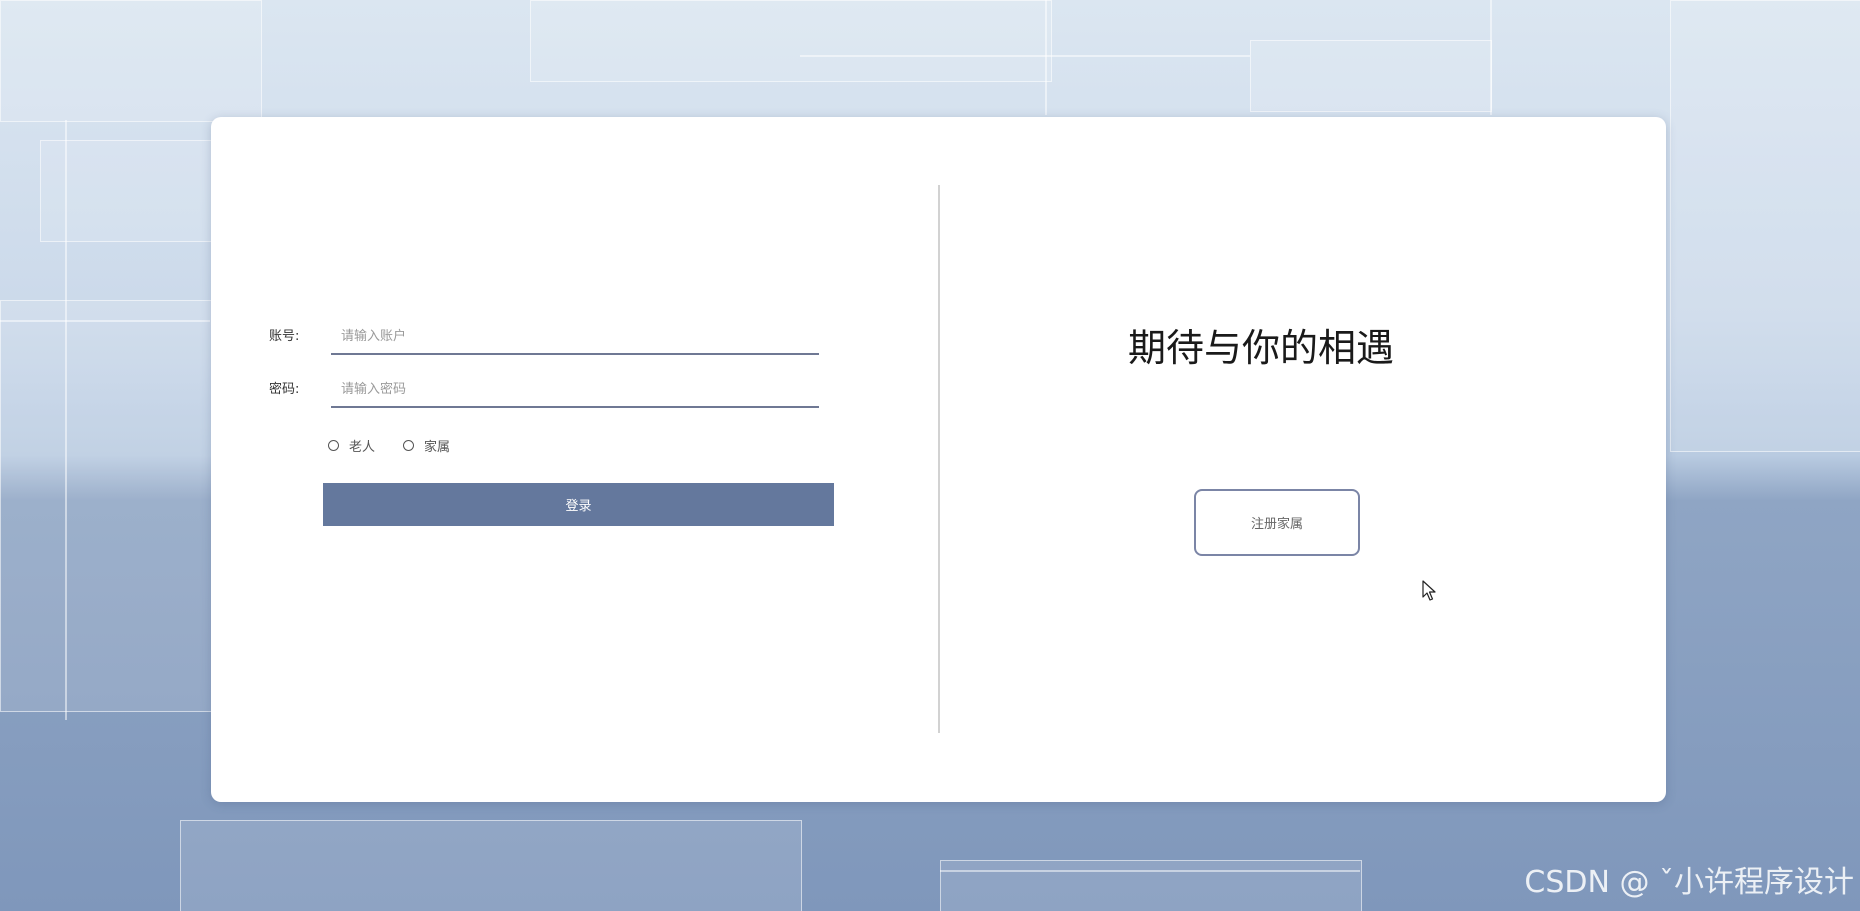 The width and height of the screenshot is (1860, 911). I want to click on welcome-headline: 期待与你的相遇, so click(1260, 348).